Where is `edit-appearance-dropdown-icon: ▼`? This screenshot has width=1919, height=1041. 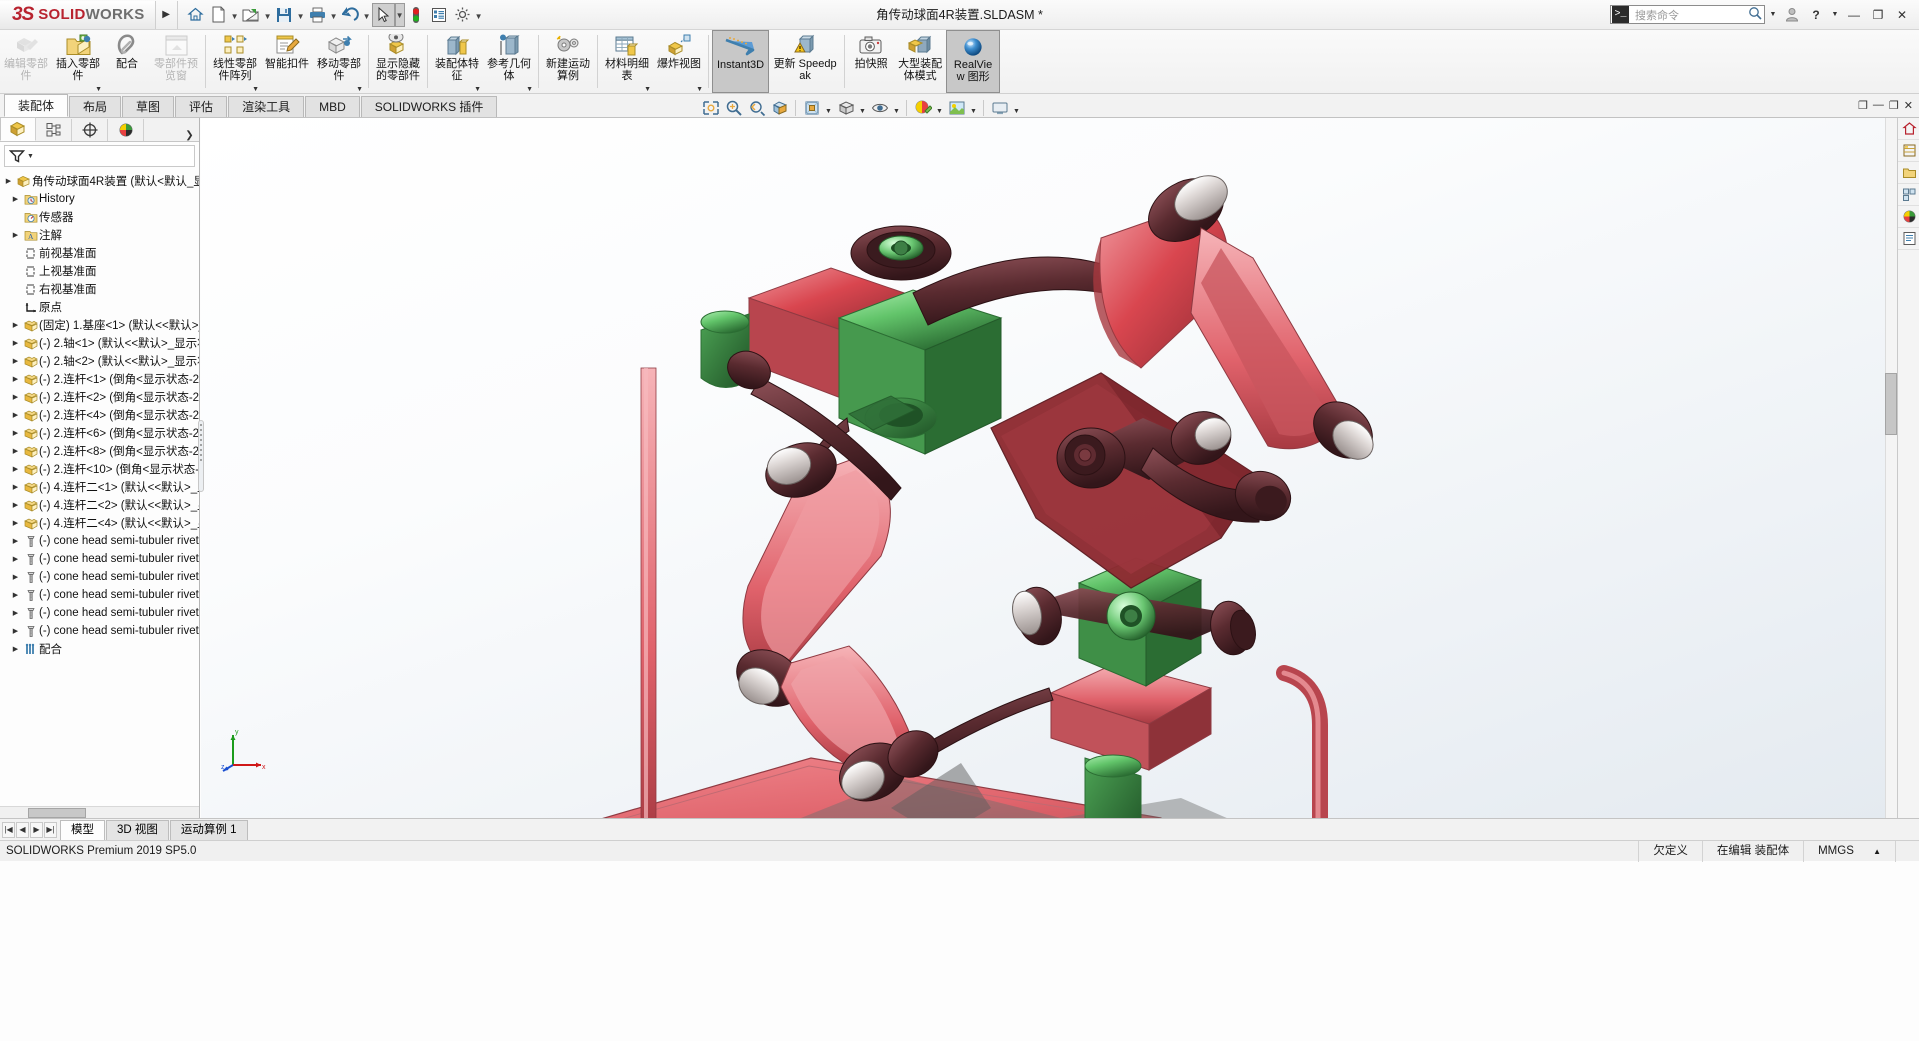
edit-appearance-dropdown-icon: ▼ is located at coordinates (939, 108).